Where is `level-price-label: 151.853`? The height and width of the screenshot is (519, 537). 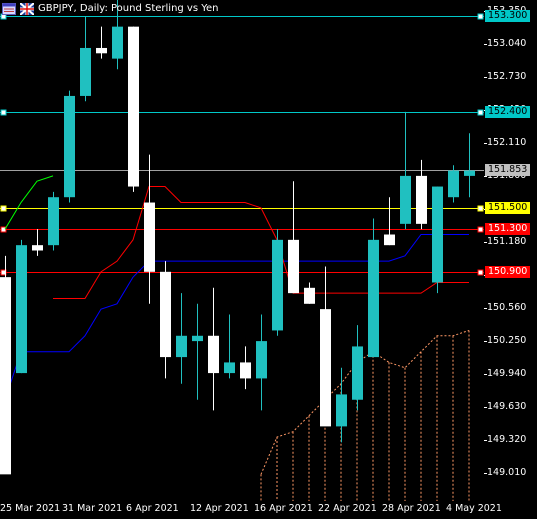 level-price-label: 151.853 is located at coordinates (508, 170).